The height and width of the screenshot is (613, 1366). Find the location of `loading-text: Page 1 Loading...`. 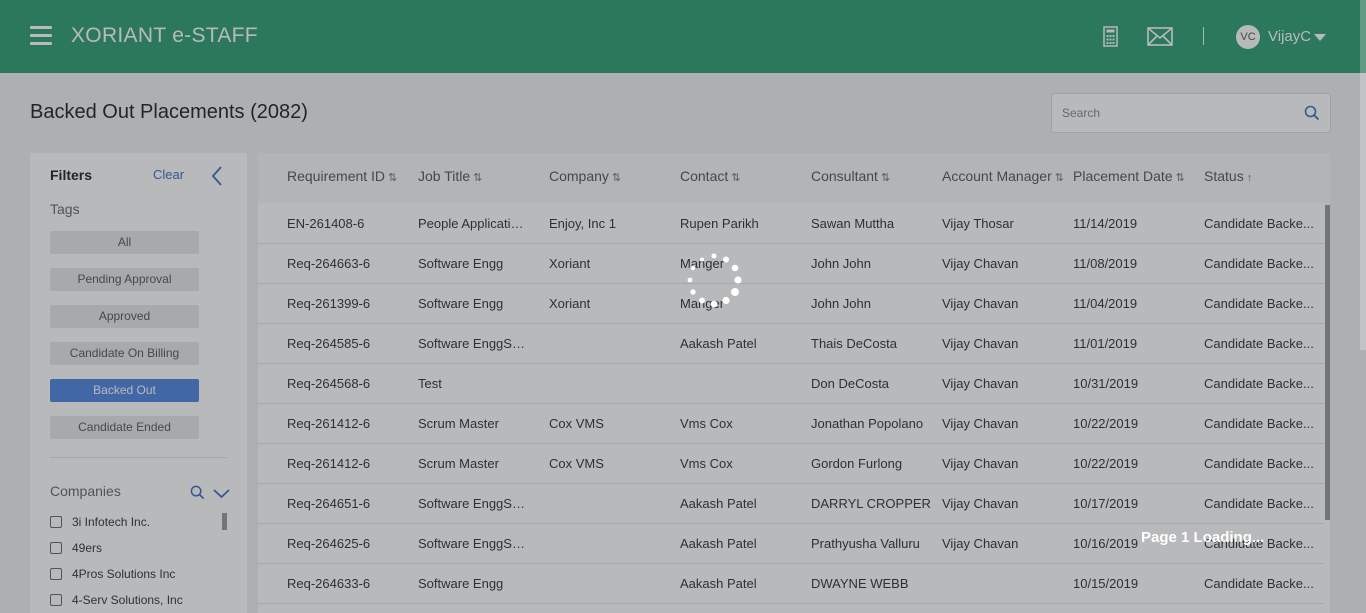

loading-text: Page 1 Loading... is located at coordinates (1203, 537).